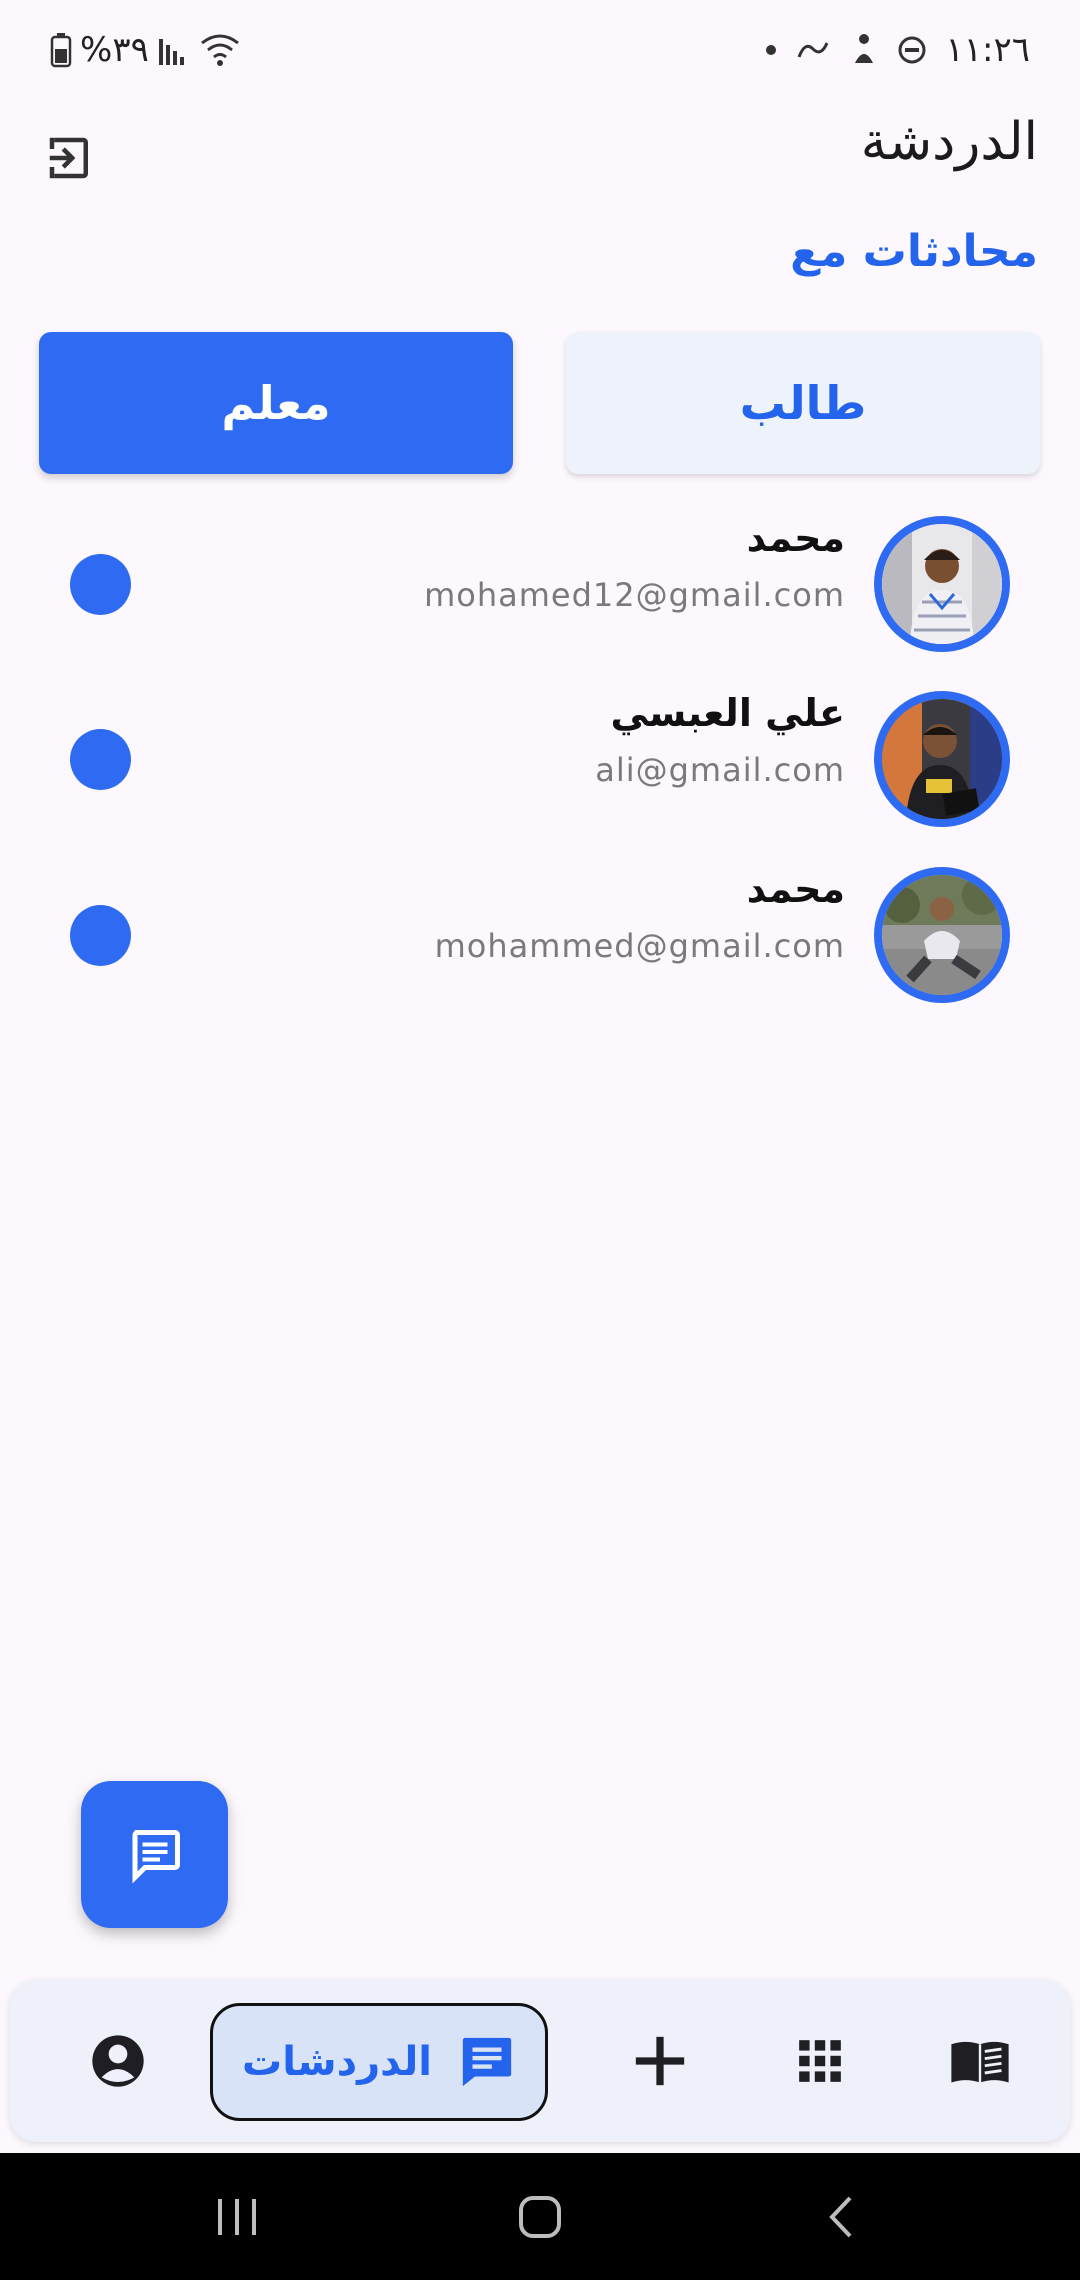 Image resolution: width=1080 pixels, height=2280 pixels. Describe the element at coordinates (540, 757) in the screenshot. I see `list-item: علي العبسي ali@gmail.com` at that location.